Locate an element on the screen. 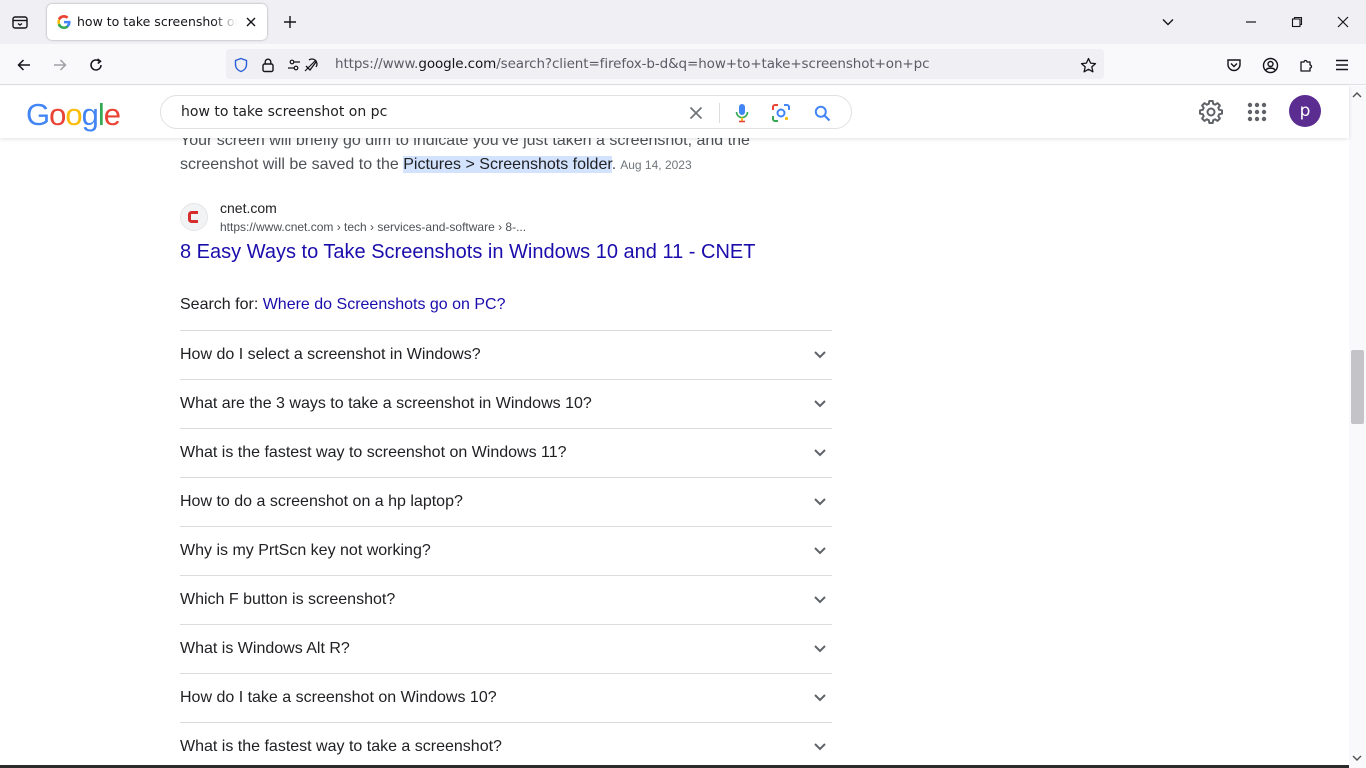 The width and height of the screenshot is (1366, 768). back-button is located at coordinates (24, 65).